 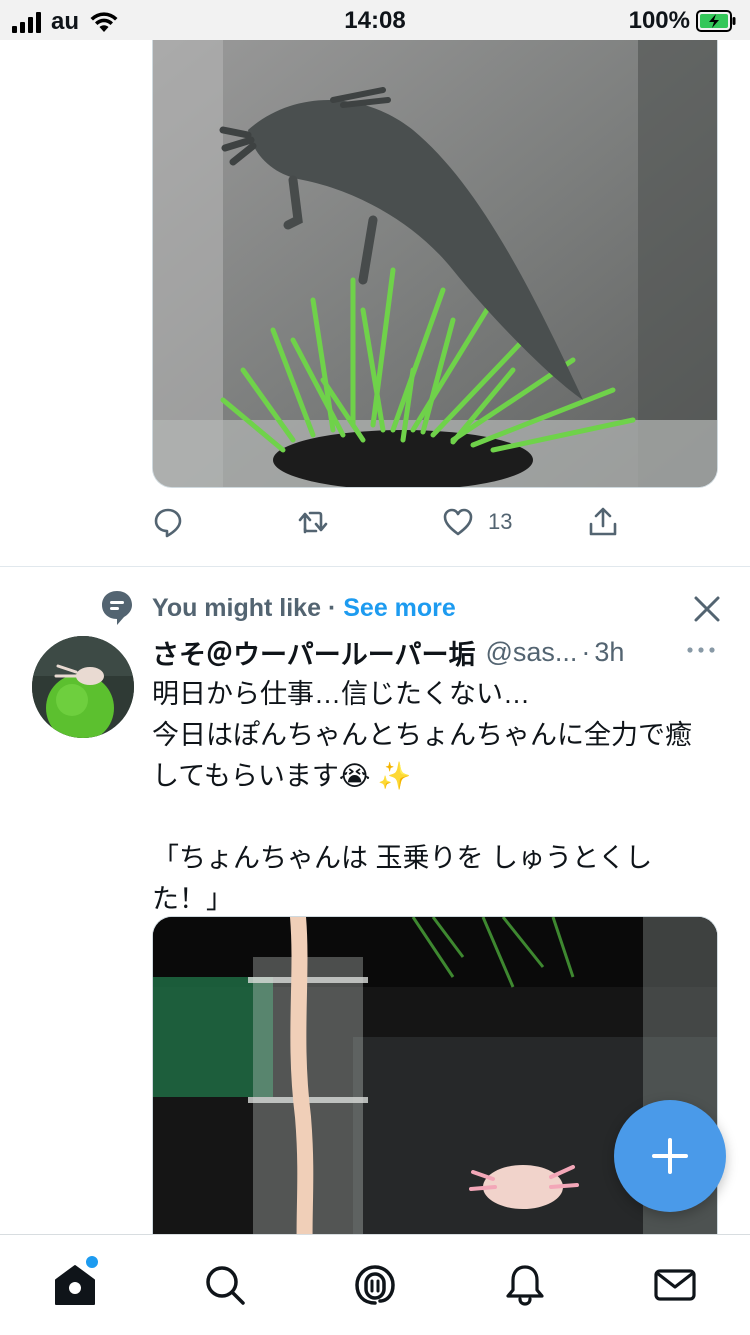 What do you see at coordinates (117, 608) in the screenshot?
I see `topic-bubble-icon` at bounding box center [117, 608].